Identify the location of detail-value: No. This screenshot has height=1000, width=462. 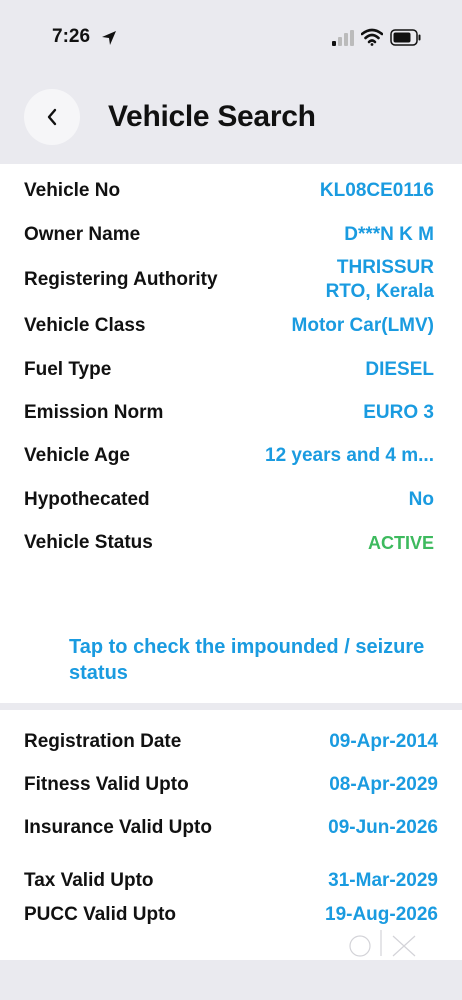
(421, 499).